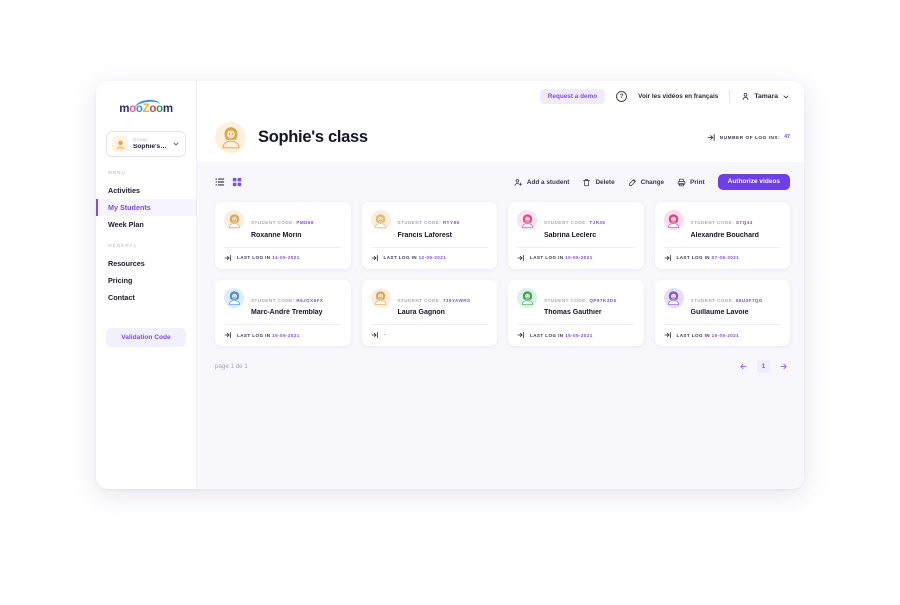 The height and width of the screenshot is (605, 900). What do you see at coordinates (146, 297) in the screenshot?
I see `sidebar-item-contact: Contact` at bounding box center [146, 297].